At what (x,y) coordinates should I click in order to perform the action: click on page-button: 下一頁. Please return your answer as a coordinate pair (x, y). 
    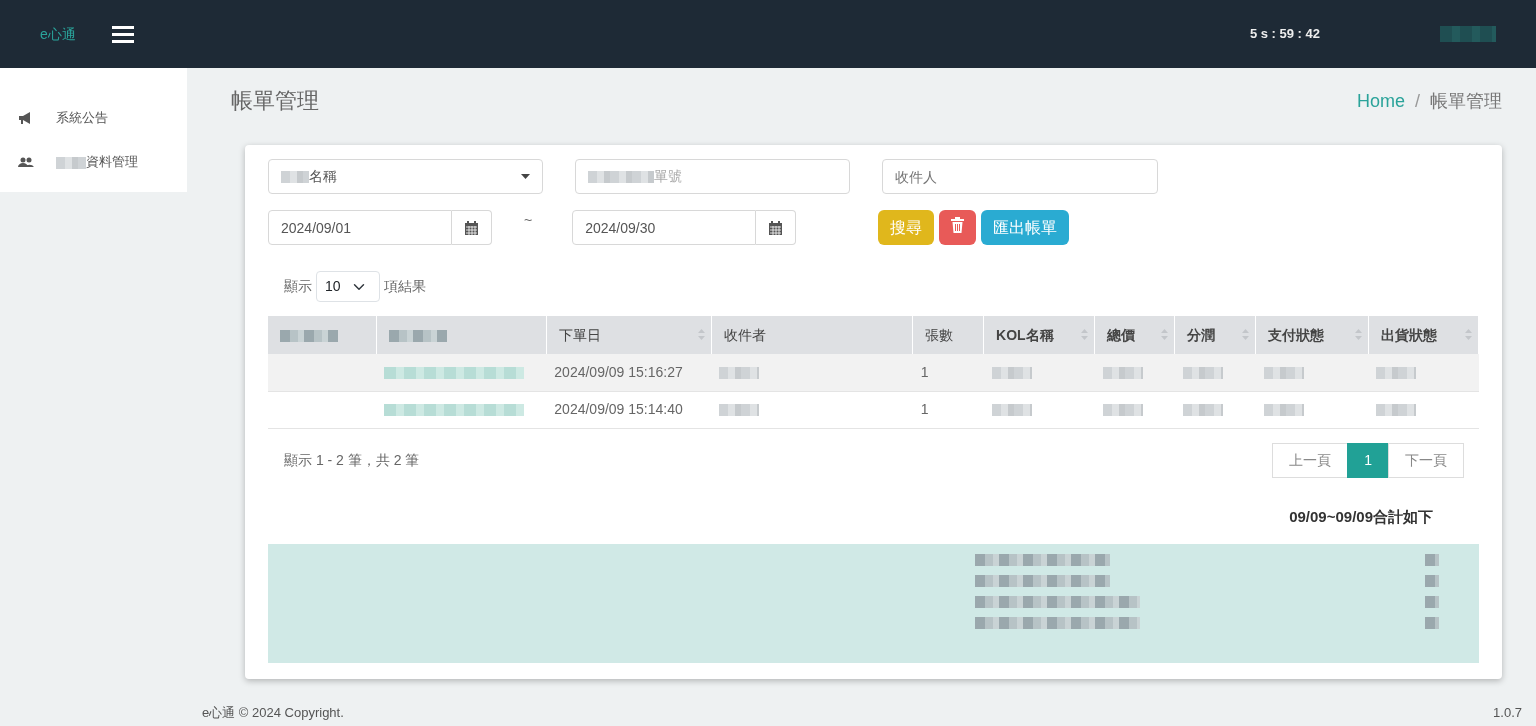
    Looking at the image, I should click on (1426, 460).